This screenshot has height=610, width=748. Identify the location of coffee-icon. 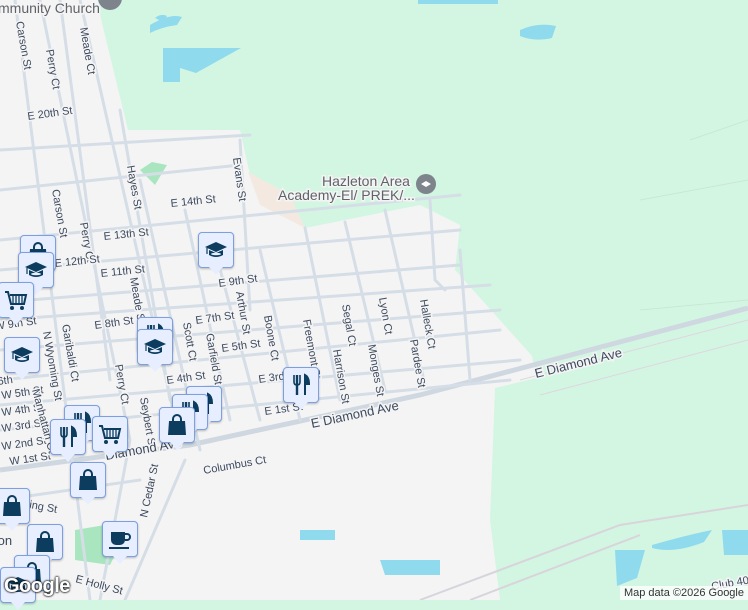
(120, 539).